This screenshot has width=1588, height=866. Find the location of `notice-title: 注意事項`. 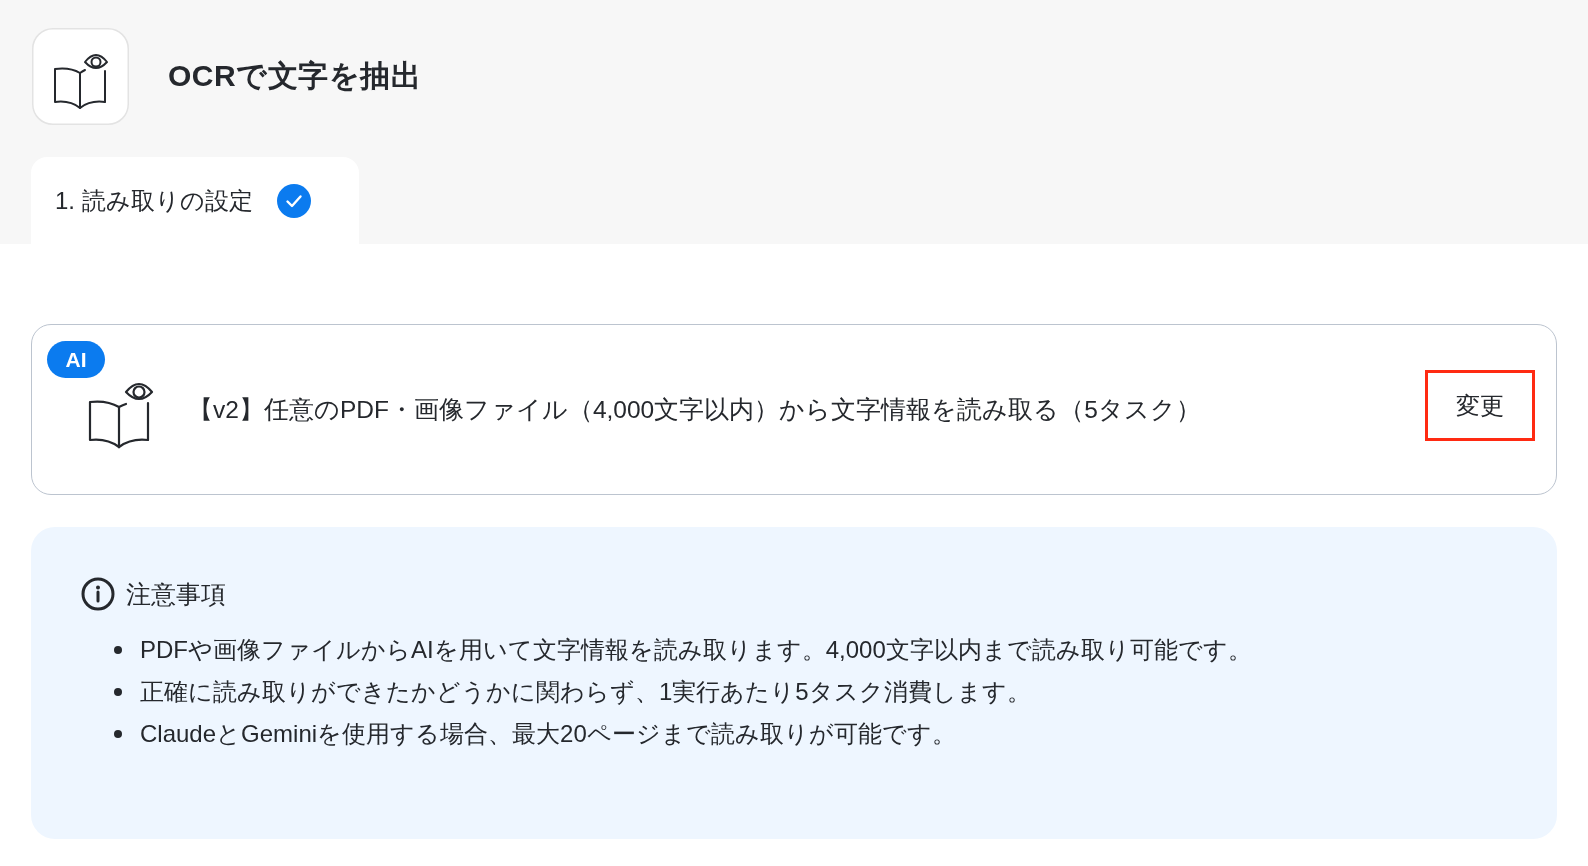

notice-title: 注意事項 is located at coordinates (176, 594).